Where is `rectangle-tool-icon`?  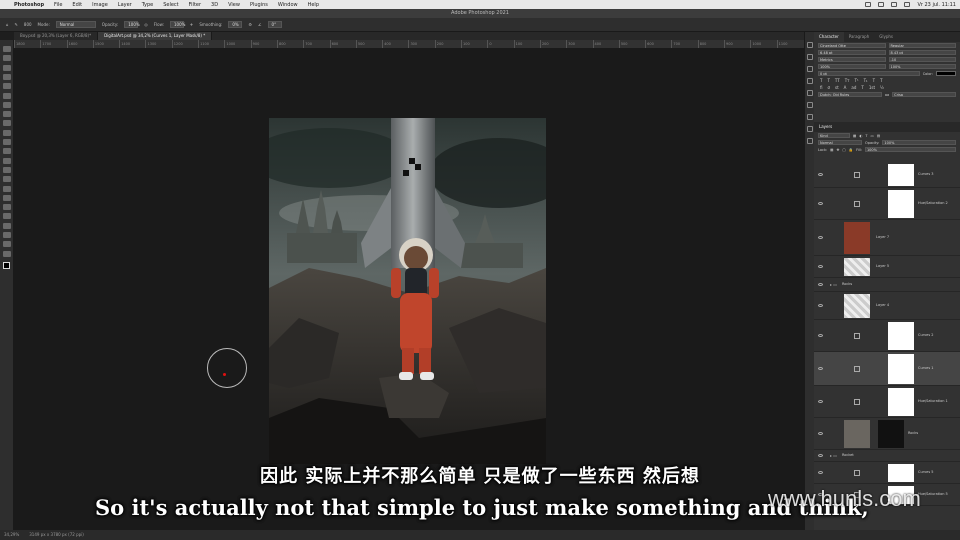 rectangle-tool-icon is located at coordinates (7, 225).